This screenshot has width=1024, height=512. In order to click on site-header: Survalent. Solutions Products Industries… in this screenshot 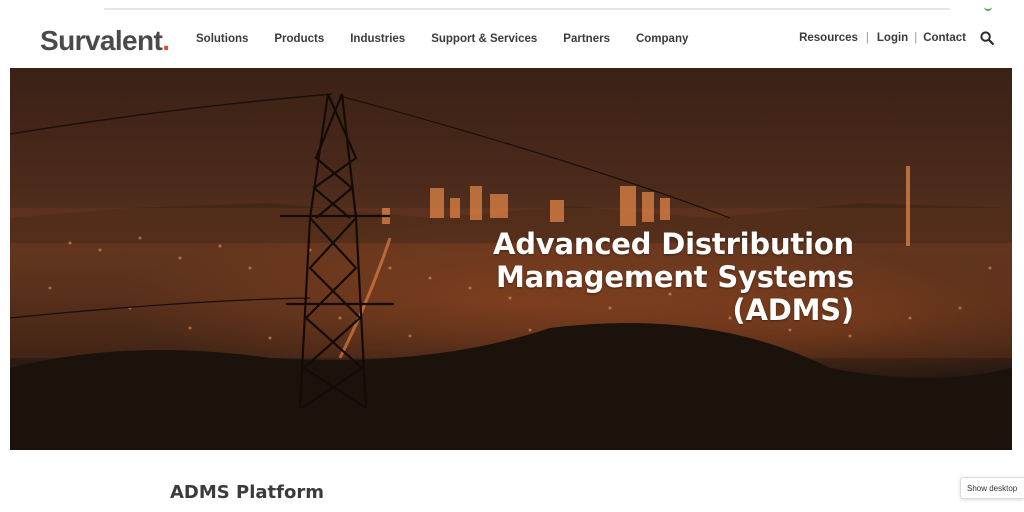, I will do `click(511, 41)`.